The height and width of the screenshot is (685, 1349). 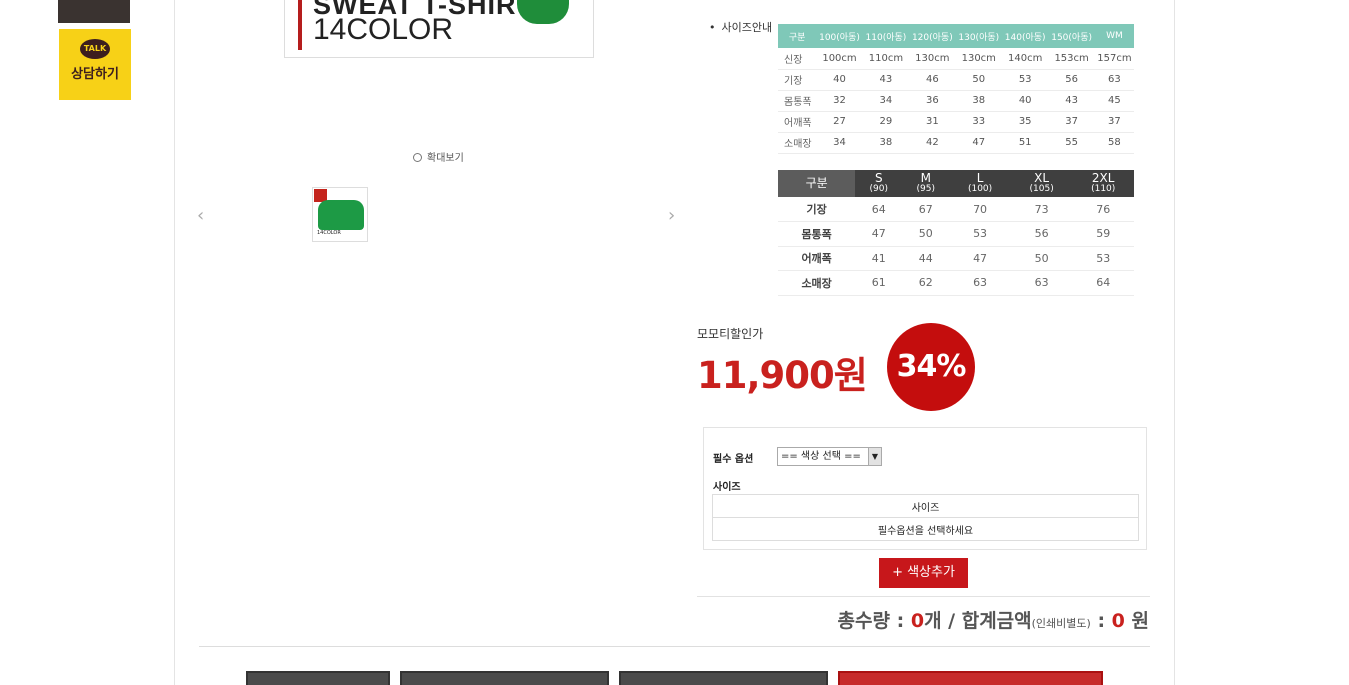 What do you see at coordinates (980, 188) in the screenshot?
I see `adult-size-sub: (100)` at bounding box center [980, 188].